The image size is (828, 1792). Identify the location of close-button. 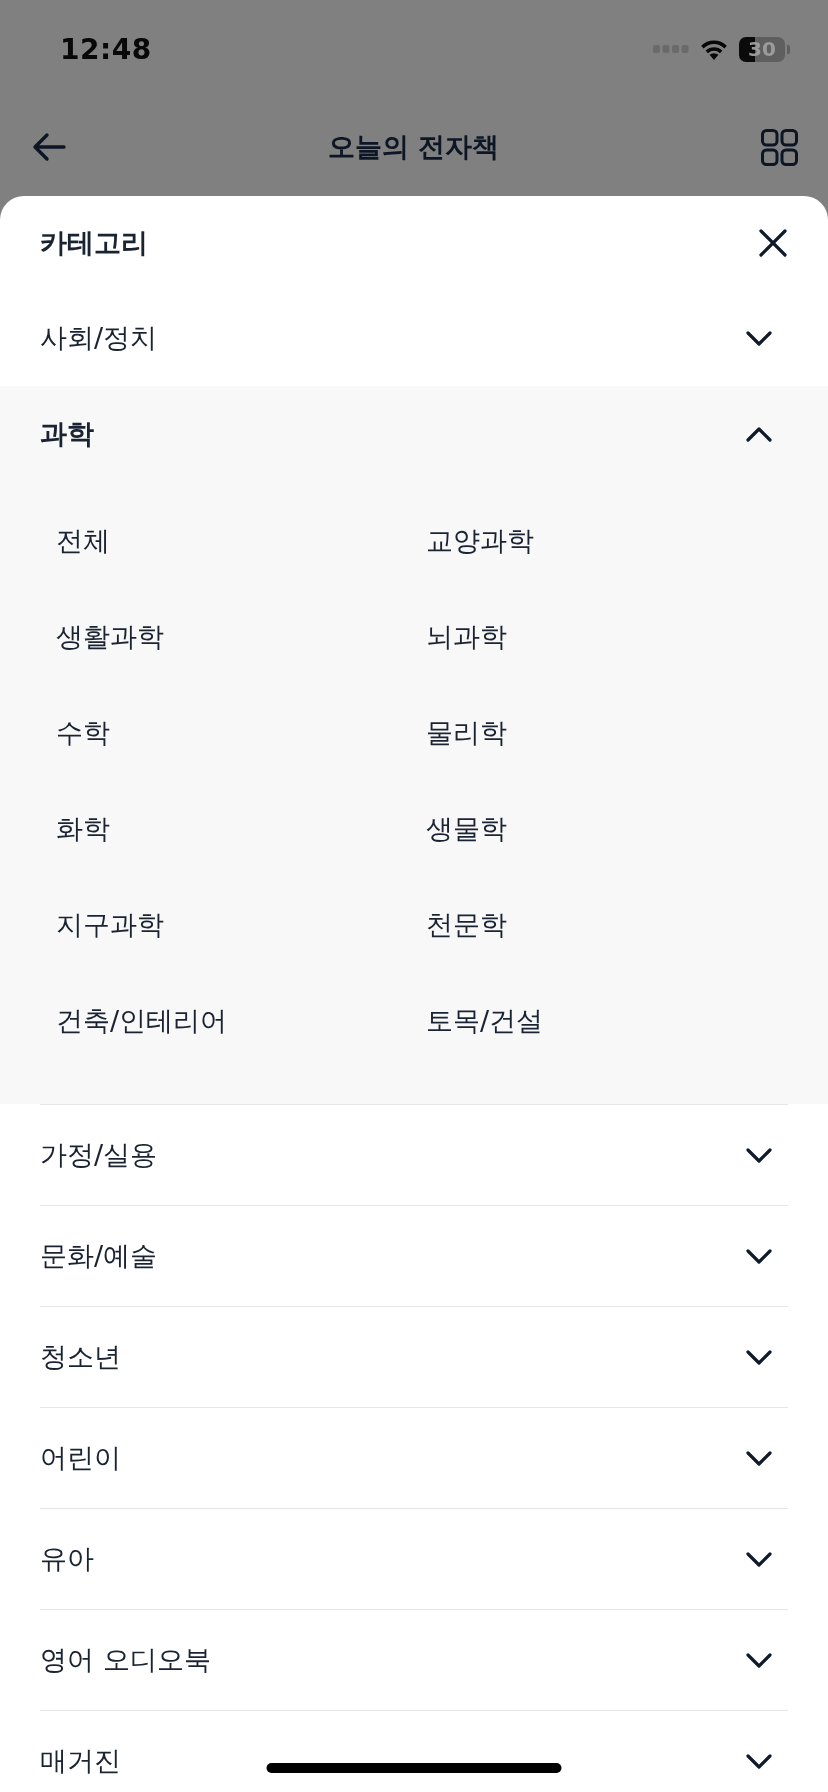
(773, 243).